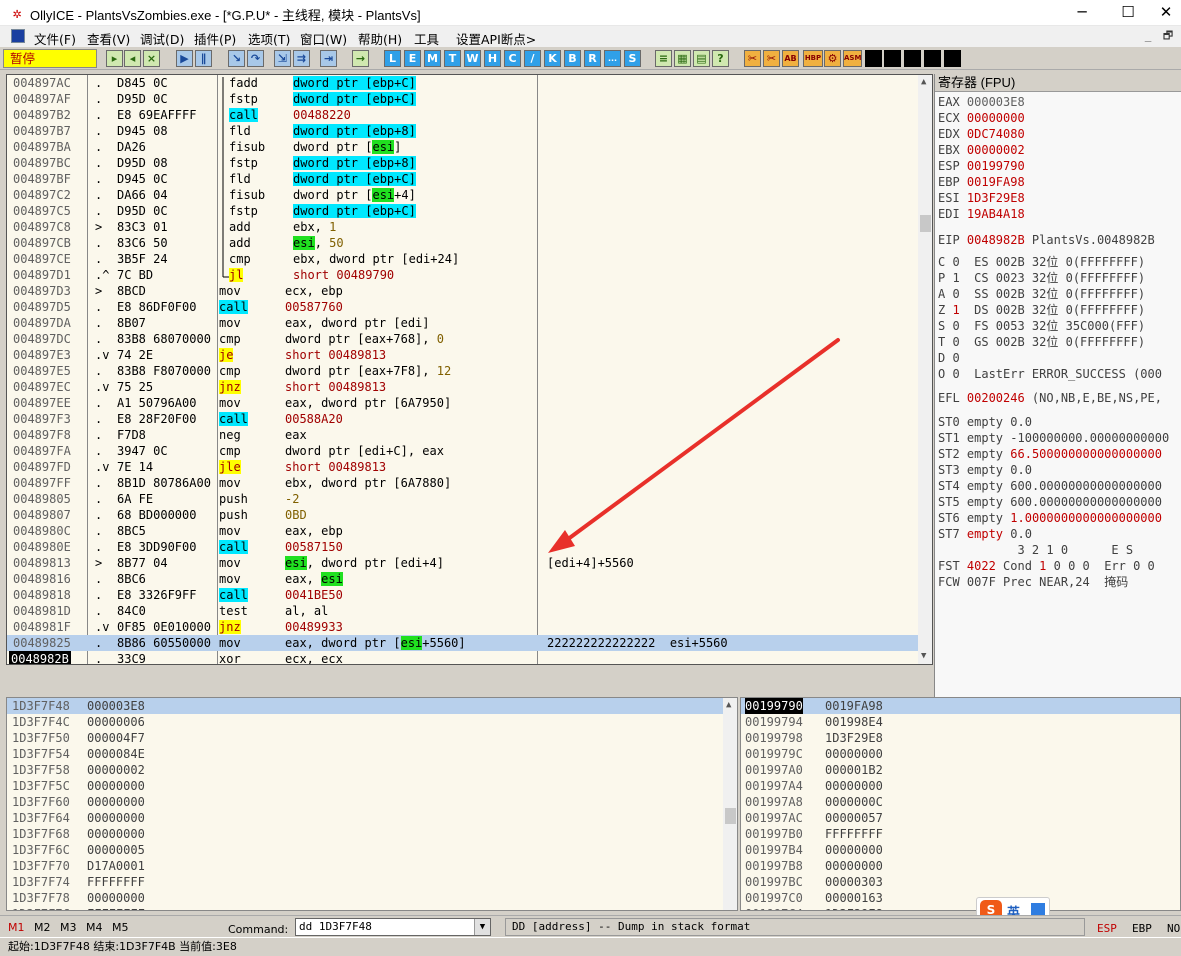 Image resolution: width=1181 pixels, height=956 pixels. What do you see at coordinates (151, 58) in the screenshot?
I see `close-program-icon: ×` at bounding box center [151, 58].